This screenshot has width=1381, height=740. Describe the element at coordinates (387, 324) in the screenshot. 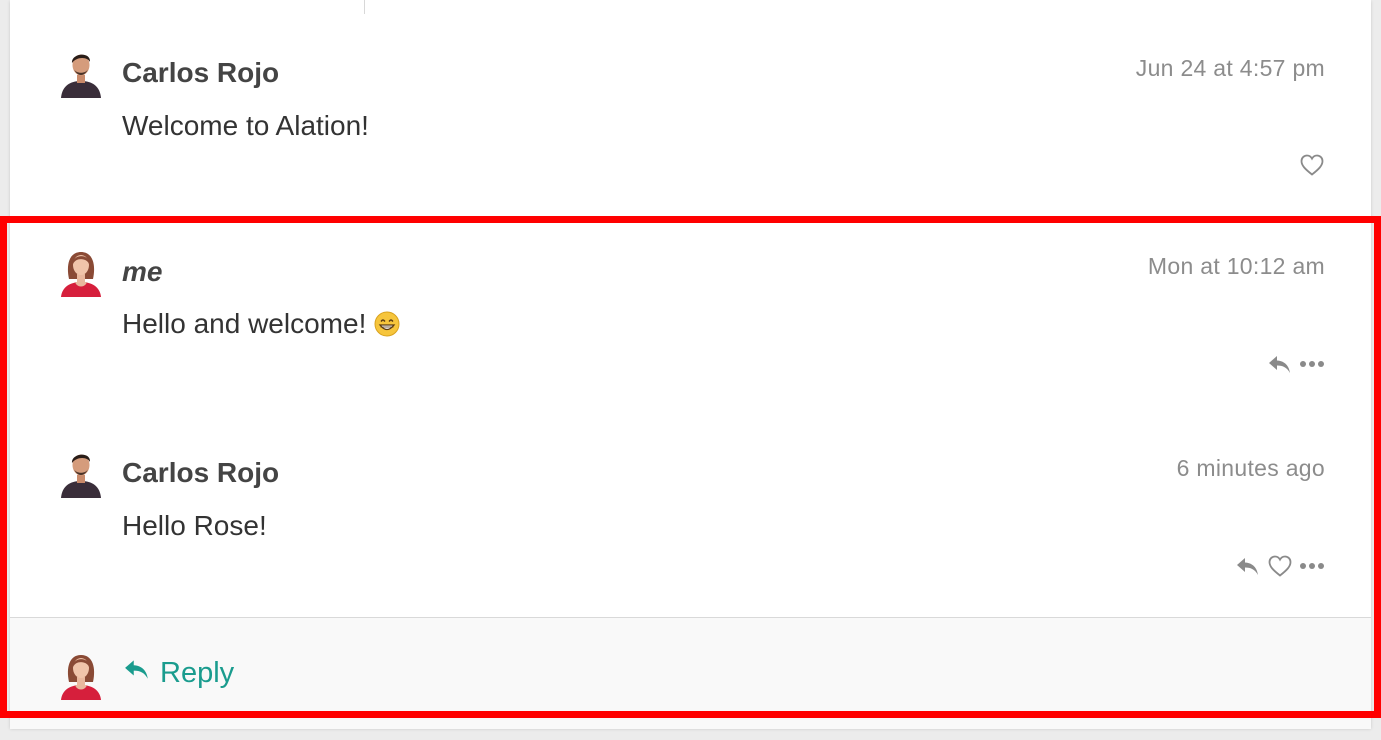

I see `grinning-face-emoji-icon` at that location.